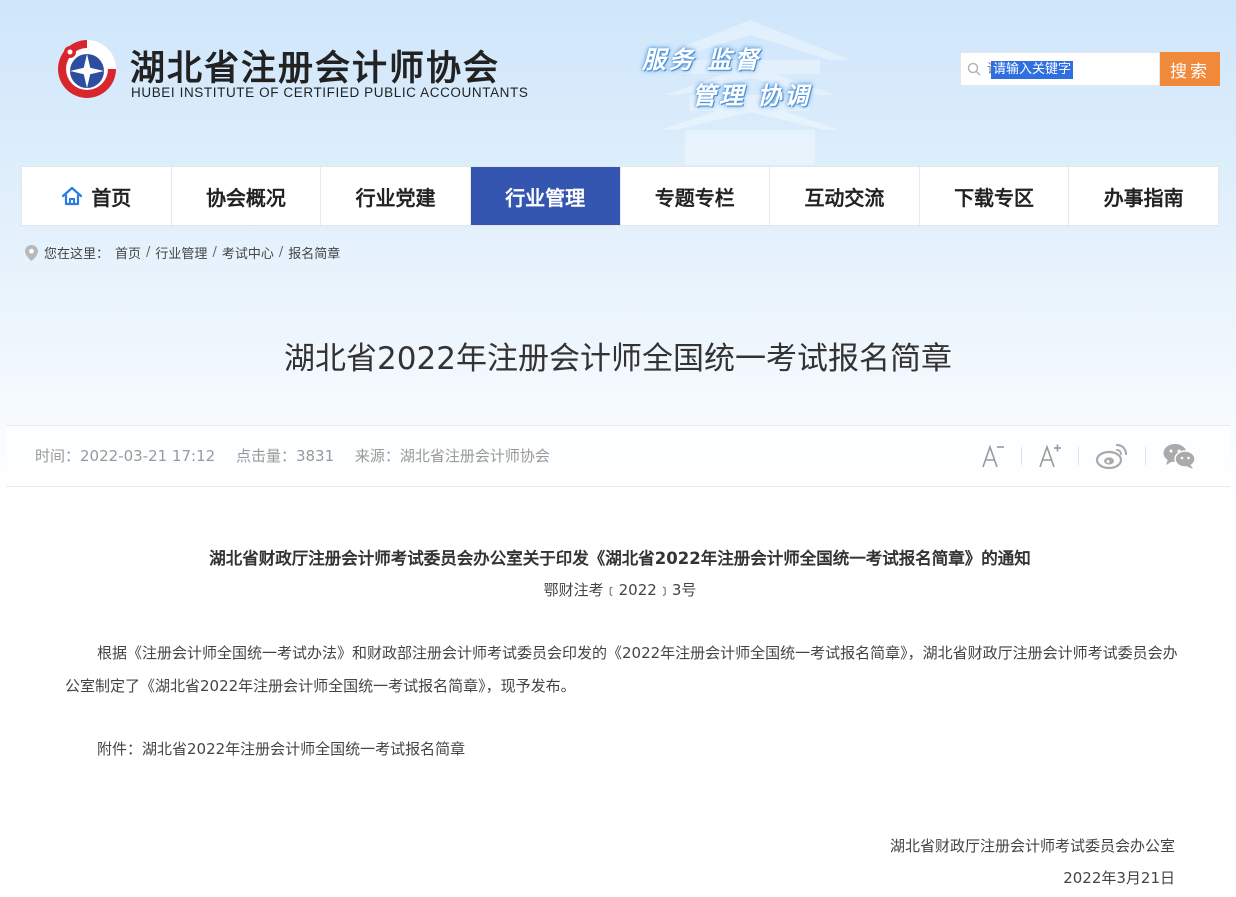  I want to click on nav-label: 首页, so click(111, 197).